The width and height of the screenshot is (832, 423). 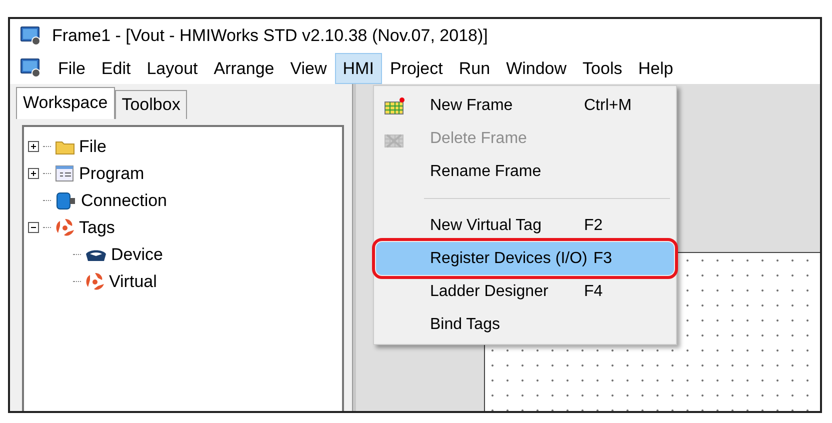 I want to click on menu-item: Project, so click(x=416, y=68).